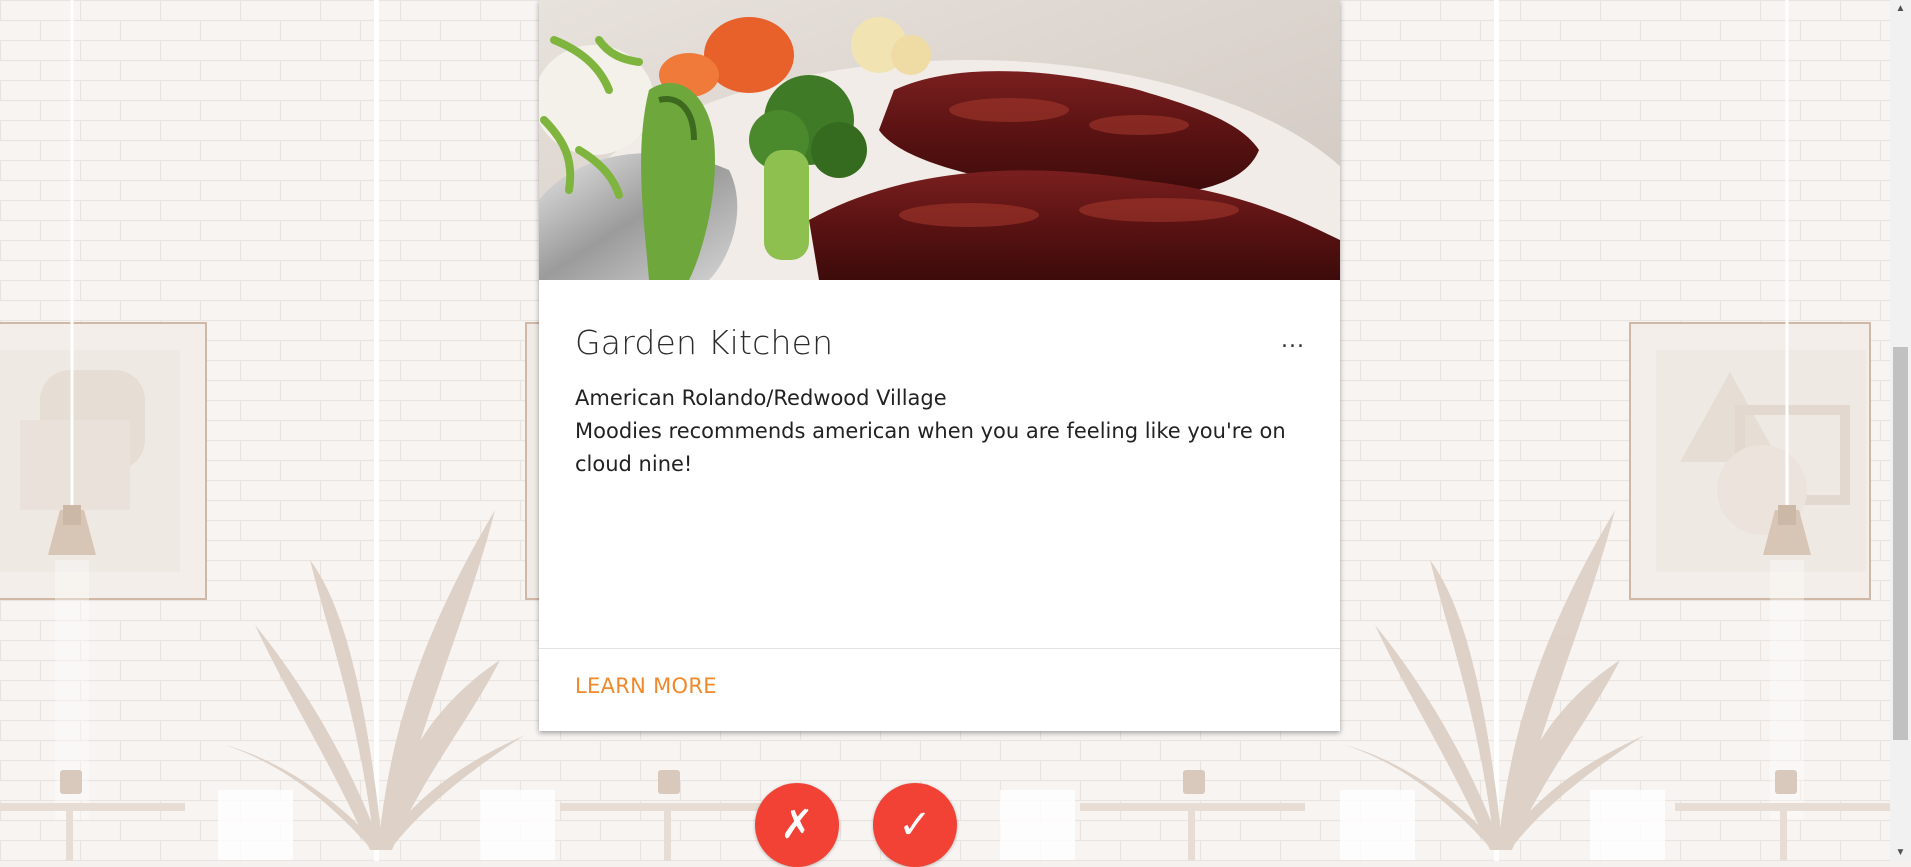  I want to click on reject-button: ✗, so click(797, 825).